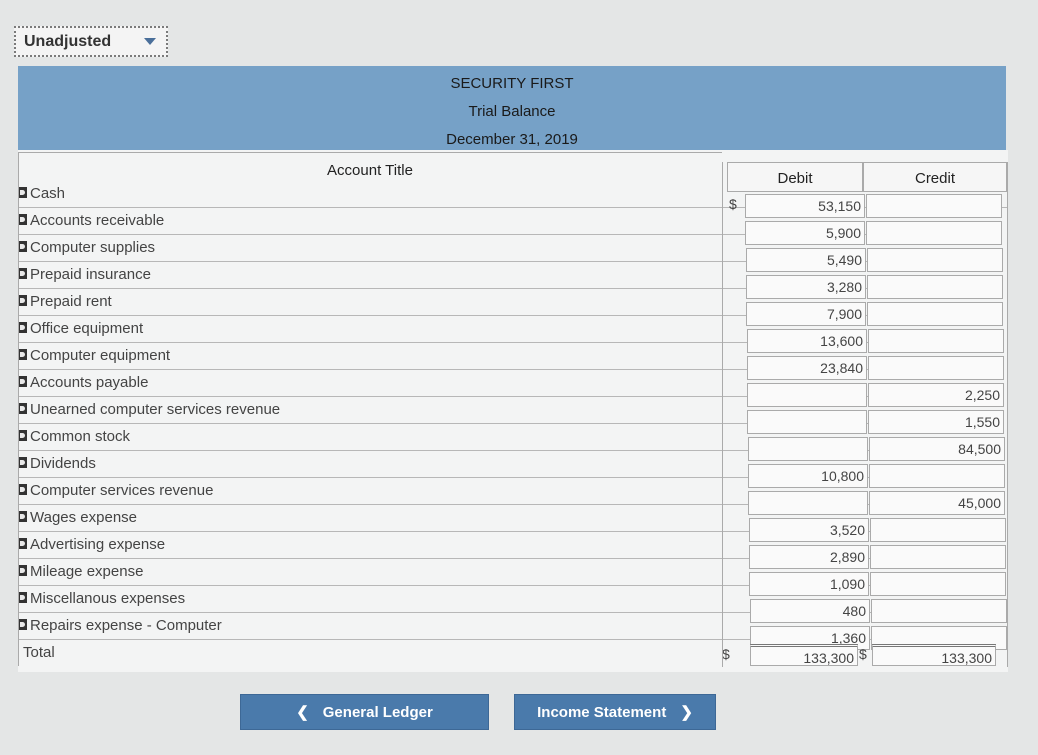 This screenshot has width=1038, height=755. Describe the element at coordinates (686, 712) in the screenshot. I see `chevron-right-icon: ❯` at that location.